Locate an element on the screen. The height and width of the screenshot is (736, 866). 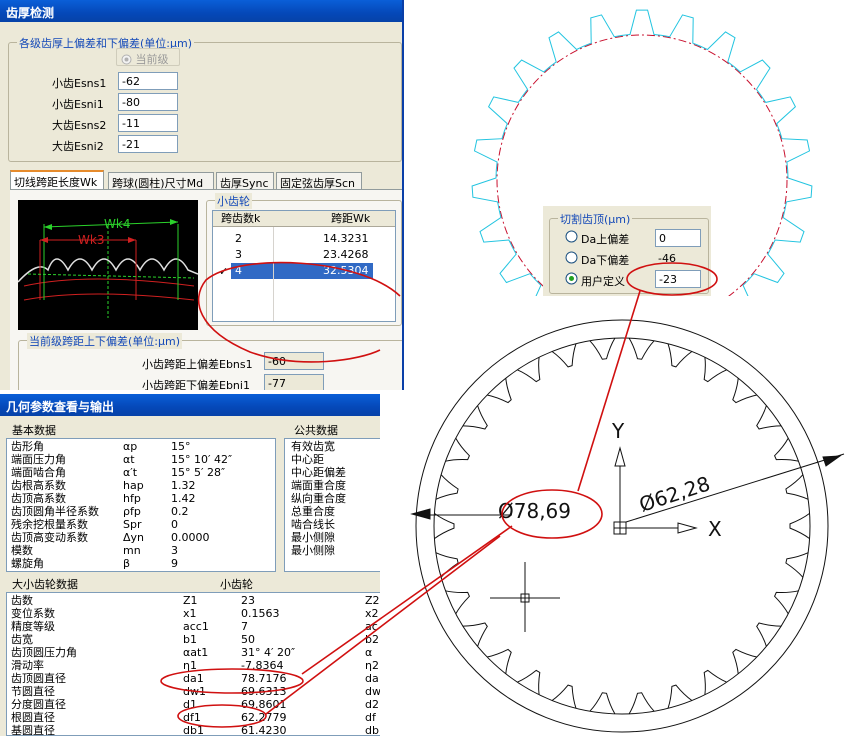
common-data-table: 有效齿宽 中心距 中心距偏差 端面重合度 纵向重合度 总重合度 啮合线长 最小侧隙 最小侧隙 is located at coordinates (332, 505).